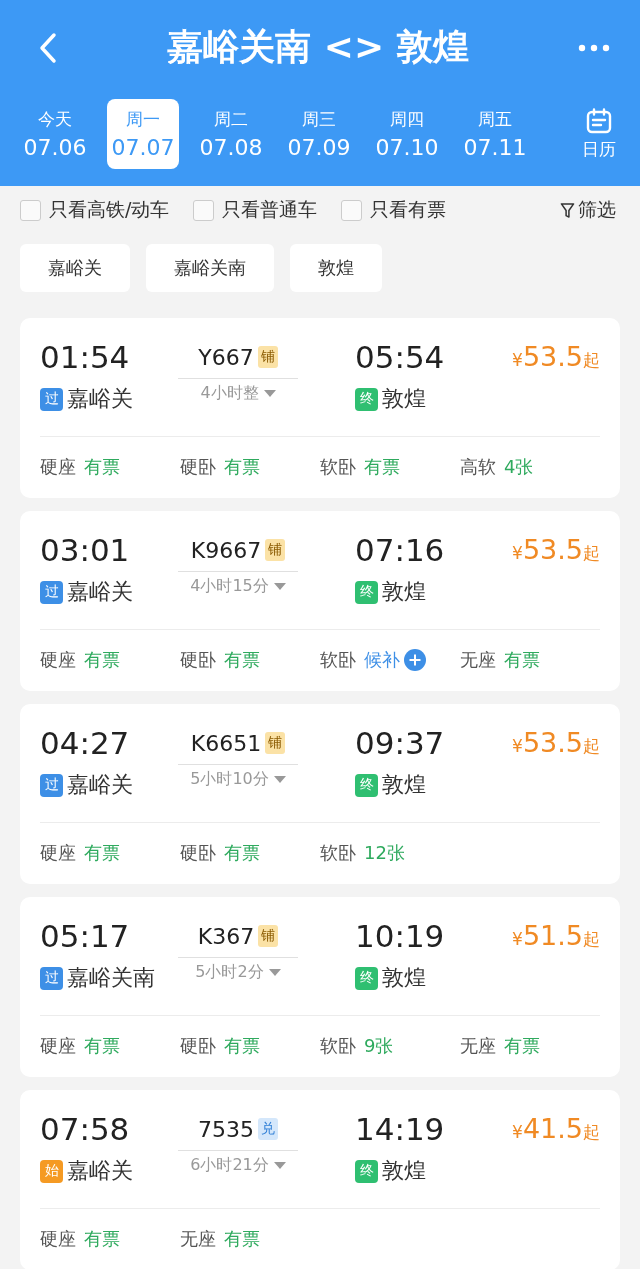 Image resolution: width=640 pixels, height=1269 pixels. I want to click on filter-checkbox: 只看高铁/动车, so click(95, 210).